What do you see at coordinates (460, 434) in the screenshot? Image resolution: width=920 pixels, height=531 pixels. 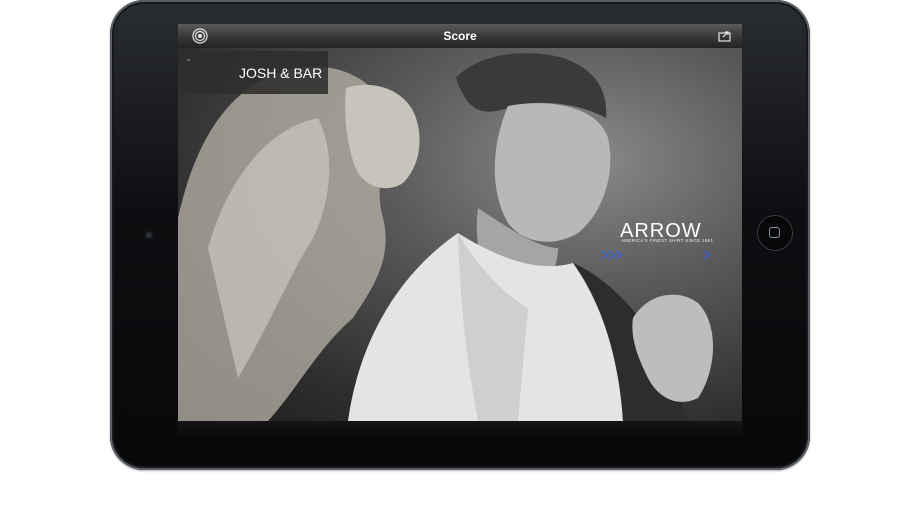 I see `bottom-toolbar` at bounding box center [460, 434].